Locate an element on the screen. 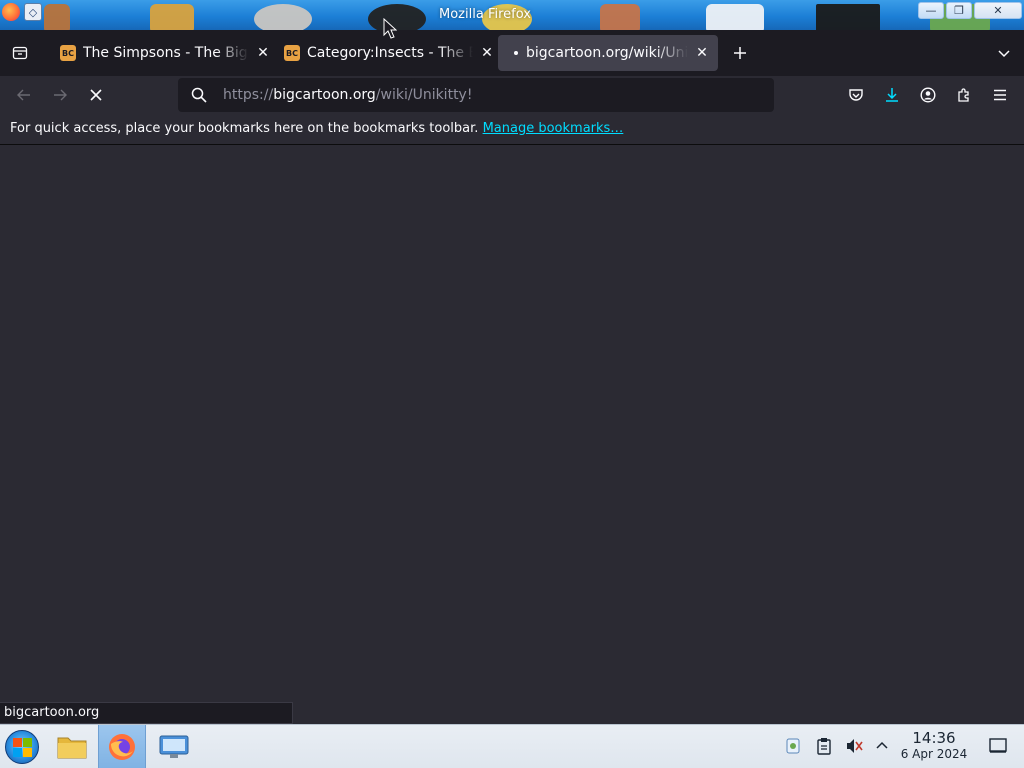 This screenshot has width=1024, height=768. tab-label: Category:Insects - The Big Cartoon Wiki is located at coordinates (390, 53).